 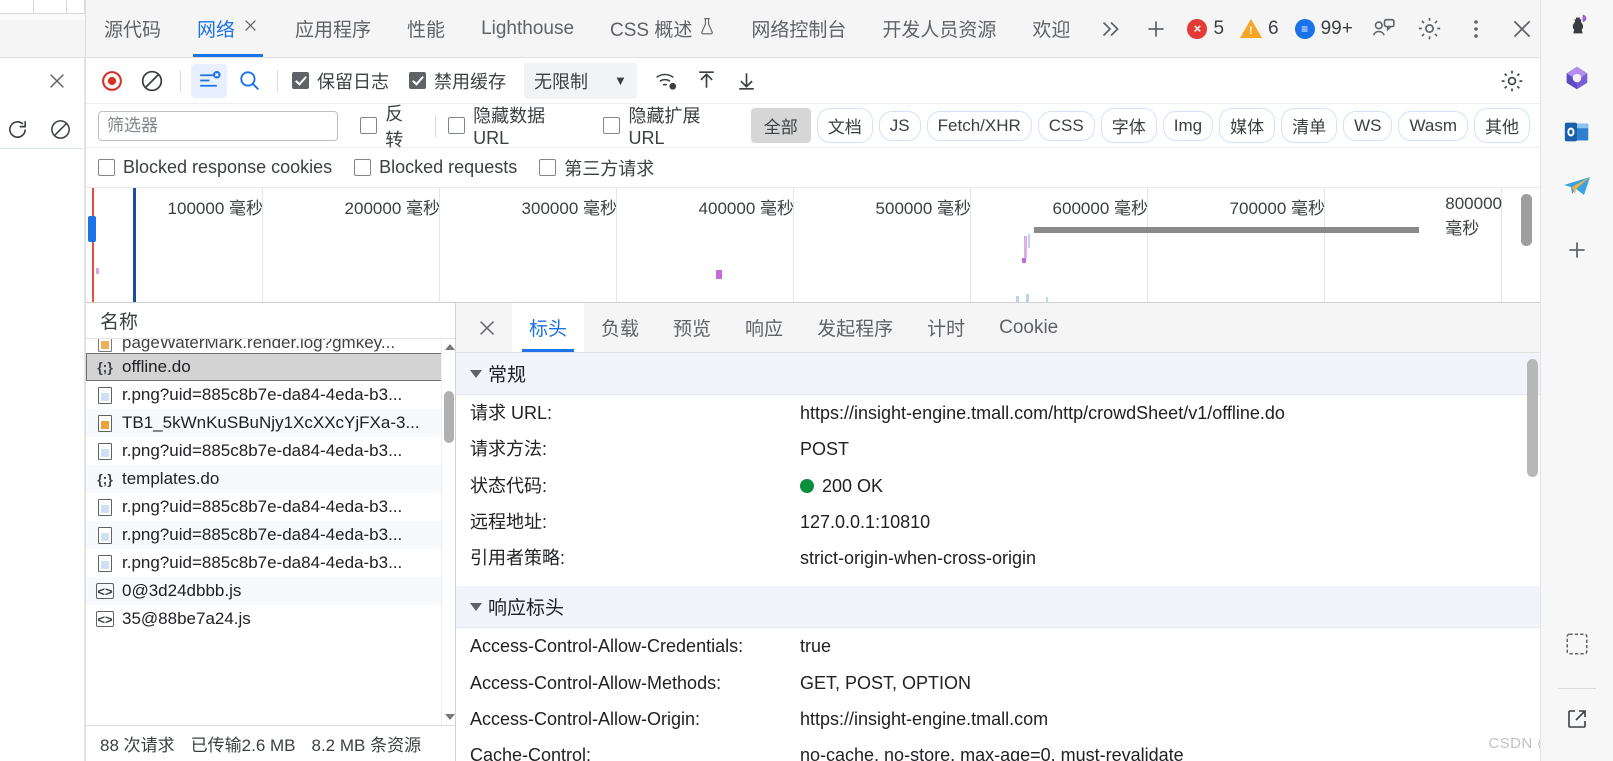 What do you see at coordinates (457, 81) in the screenshot?
I see `disable-cache-checkbox: 禁用缓存` at bounding box center [457, 81].